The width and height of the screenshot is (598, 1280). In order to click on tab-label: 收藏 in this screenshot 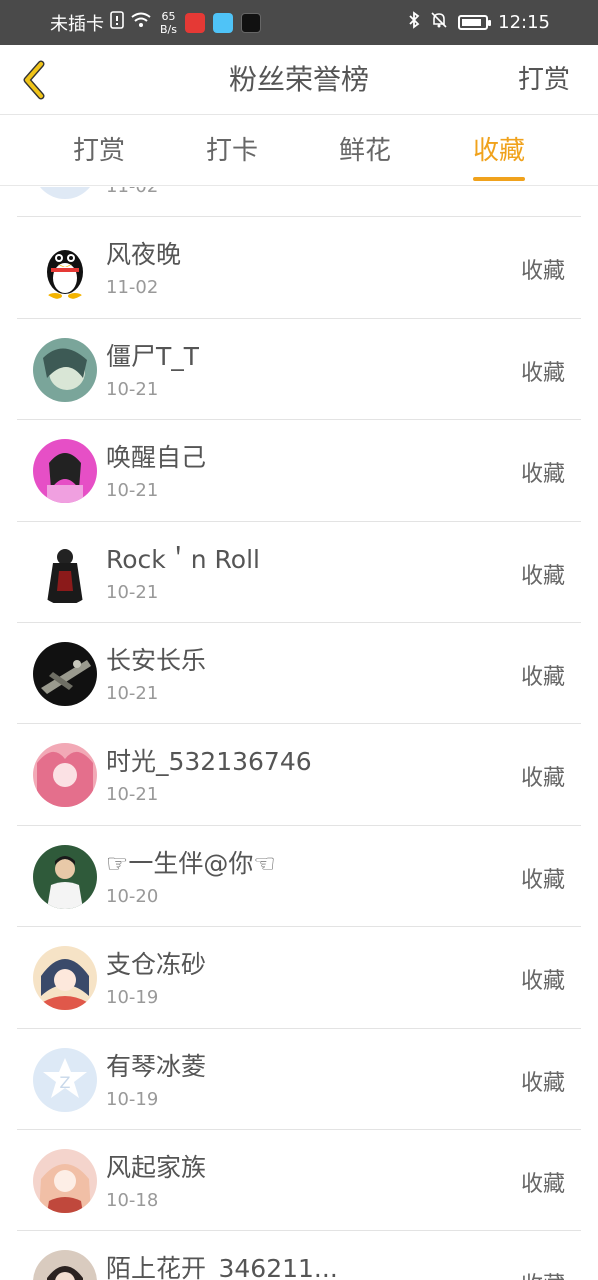, I will do `click(498, 151)`.